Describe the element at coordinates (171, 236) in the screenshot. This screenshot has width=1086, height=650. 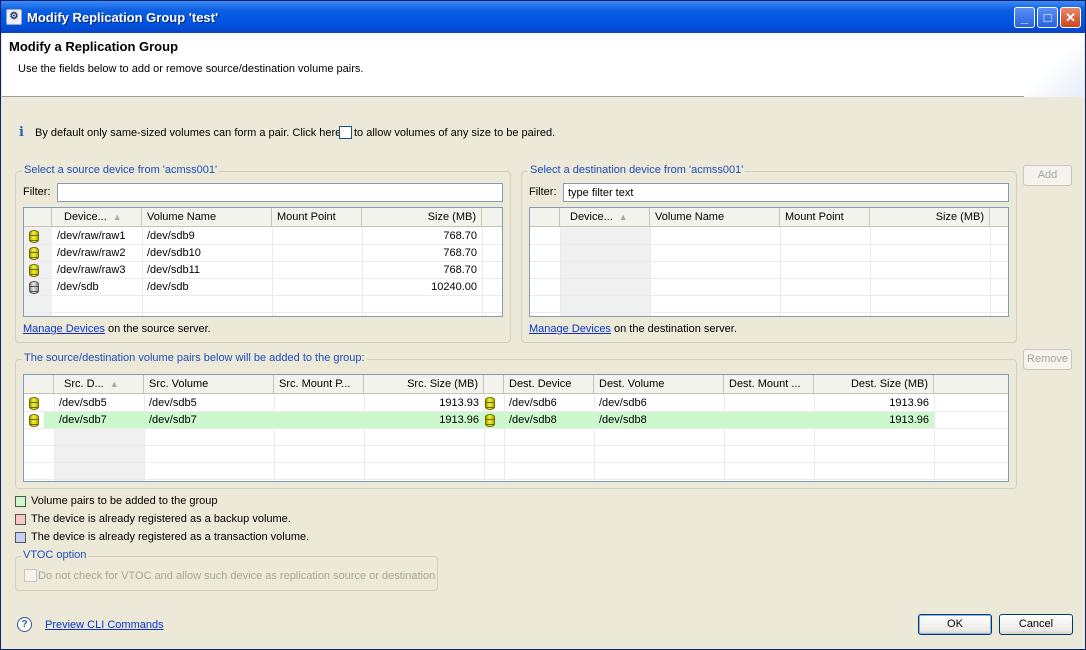
I see `cell-volume: /dev/sdb9` at that location.